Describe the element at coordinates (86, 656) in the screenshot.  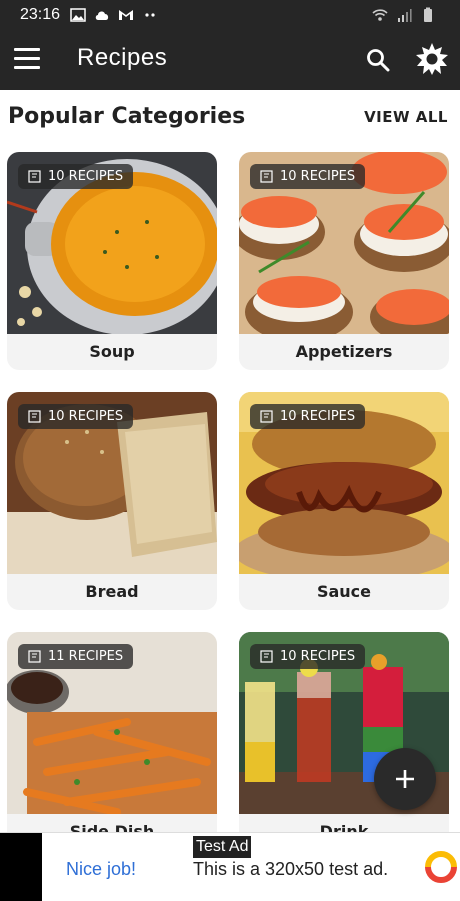
I see `recipe-count-text: 11 RECIPES` at that location.